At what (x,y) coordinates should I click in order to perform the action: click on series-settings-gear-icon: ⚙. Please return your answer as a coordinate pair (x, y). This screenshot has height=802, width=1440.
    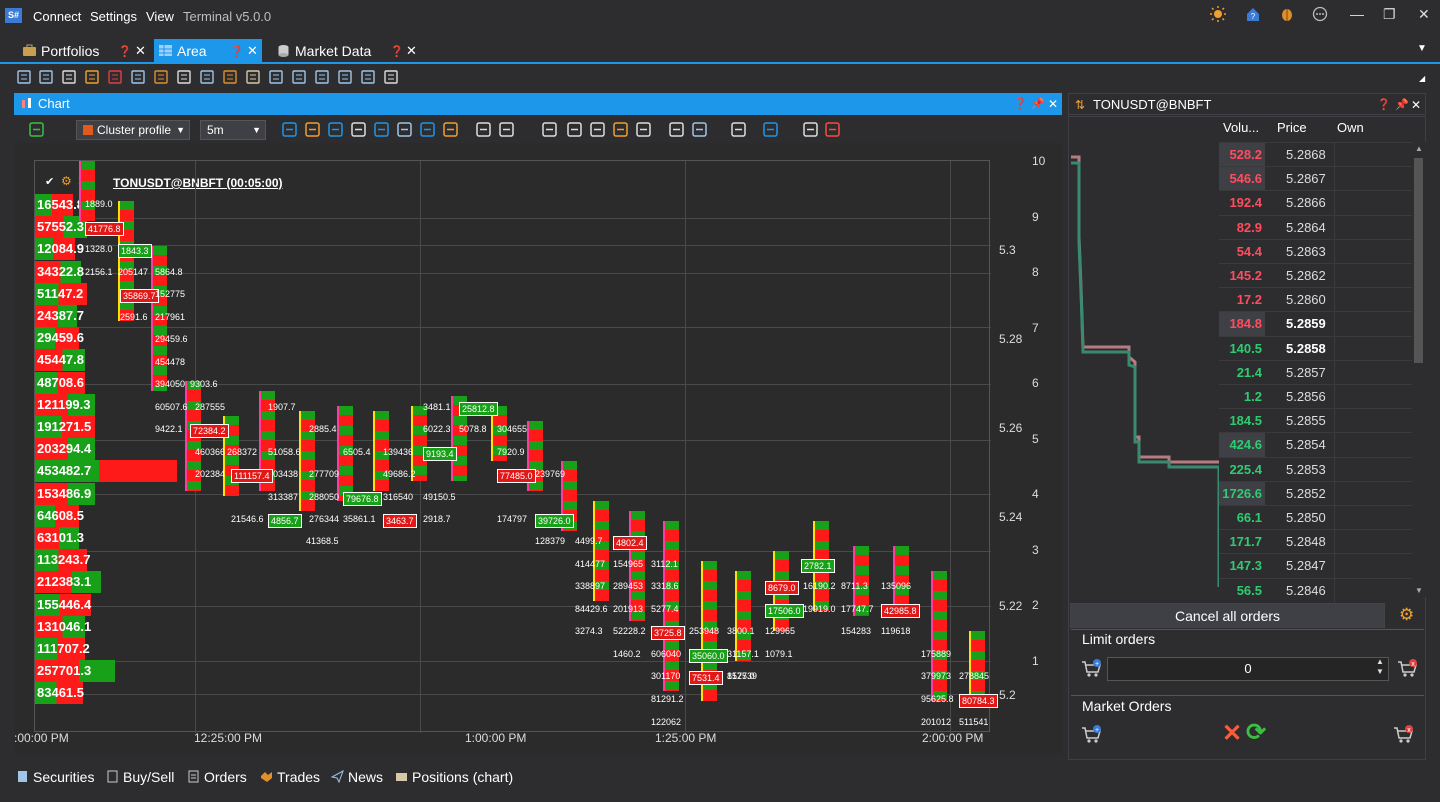
    Looking at the image, I should click on (66, 181).